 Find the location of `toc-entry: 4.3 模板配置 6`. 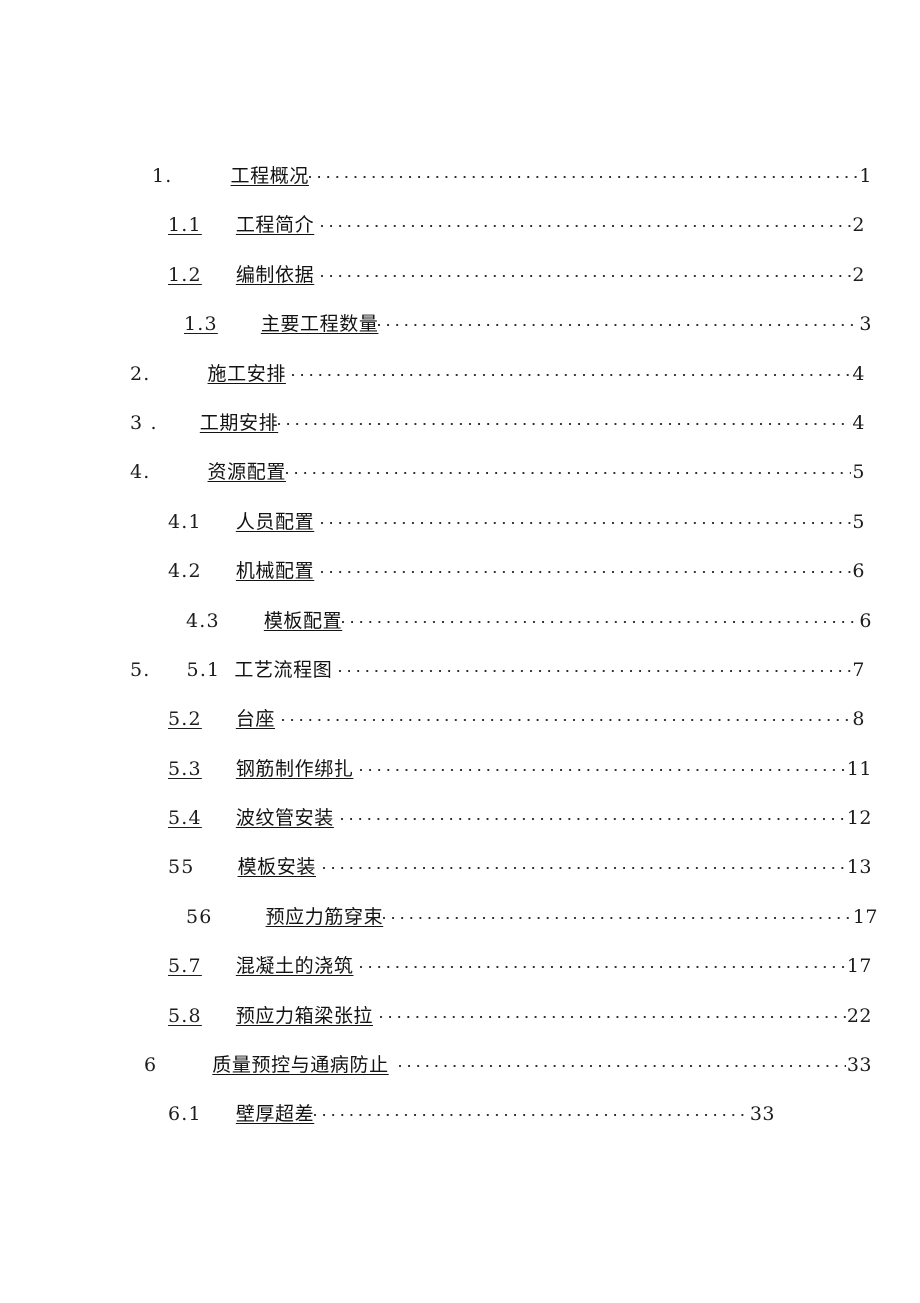

toc-entry: 4.3 模板配置 6 is located at coordinates (460, 620).